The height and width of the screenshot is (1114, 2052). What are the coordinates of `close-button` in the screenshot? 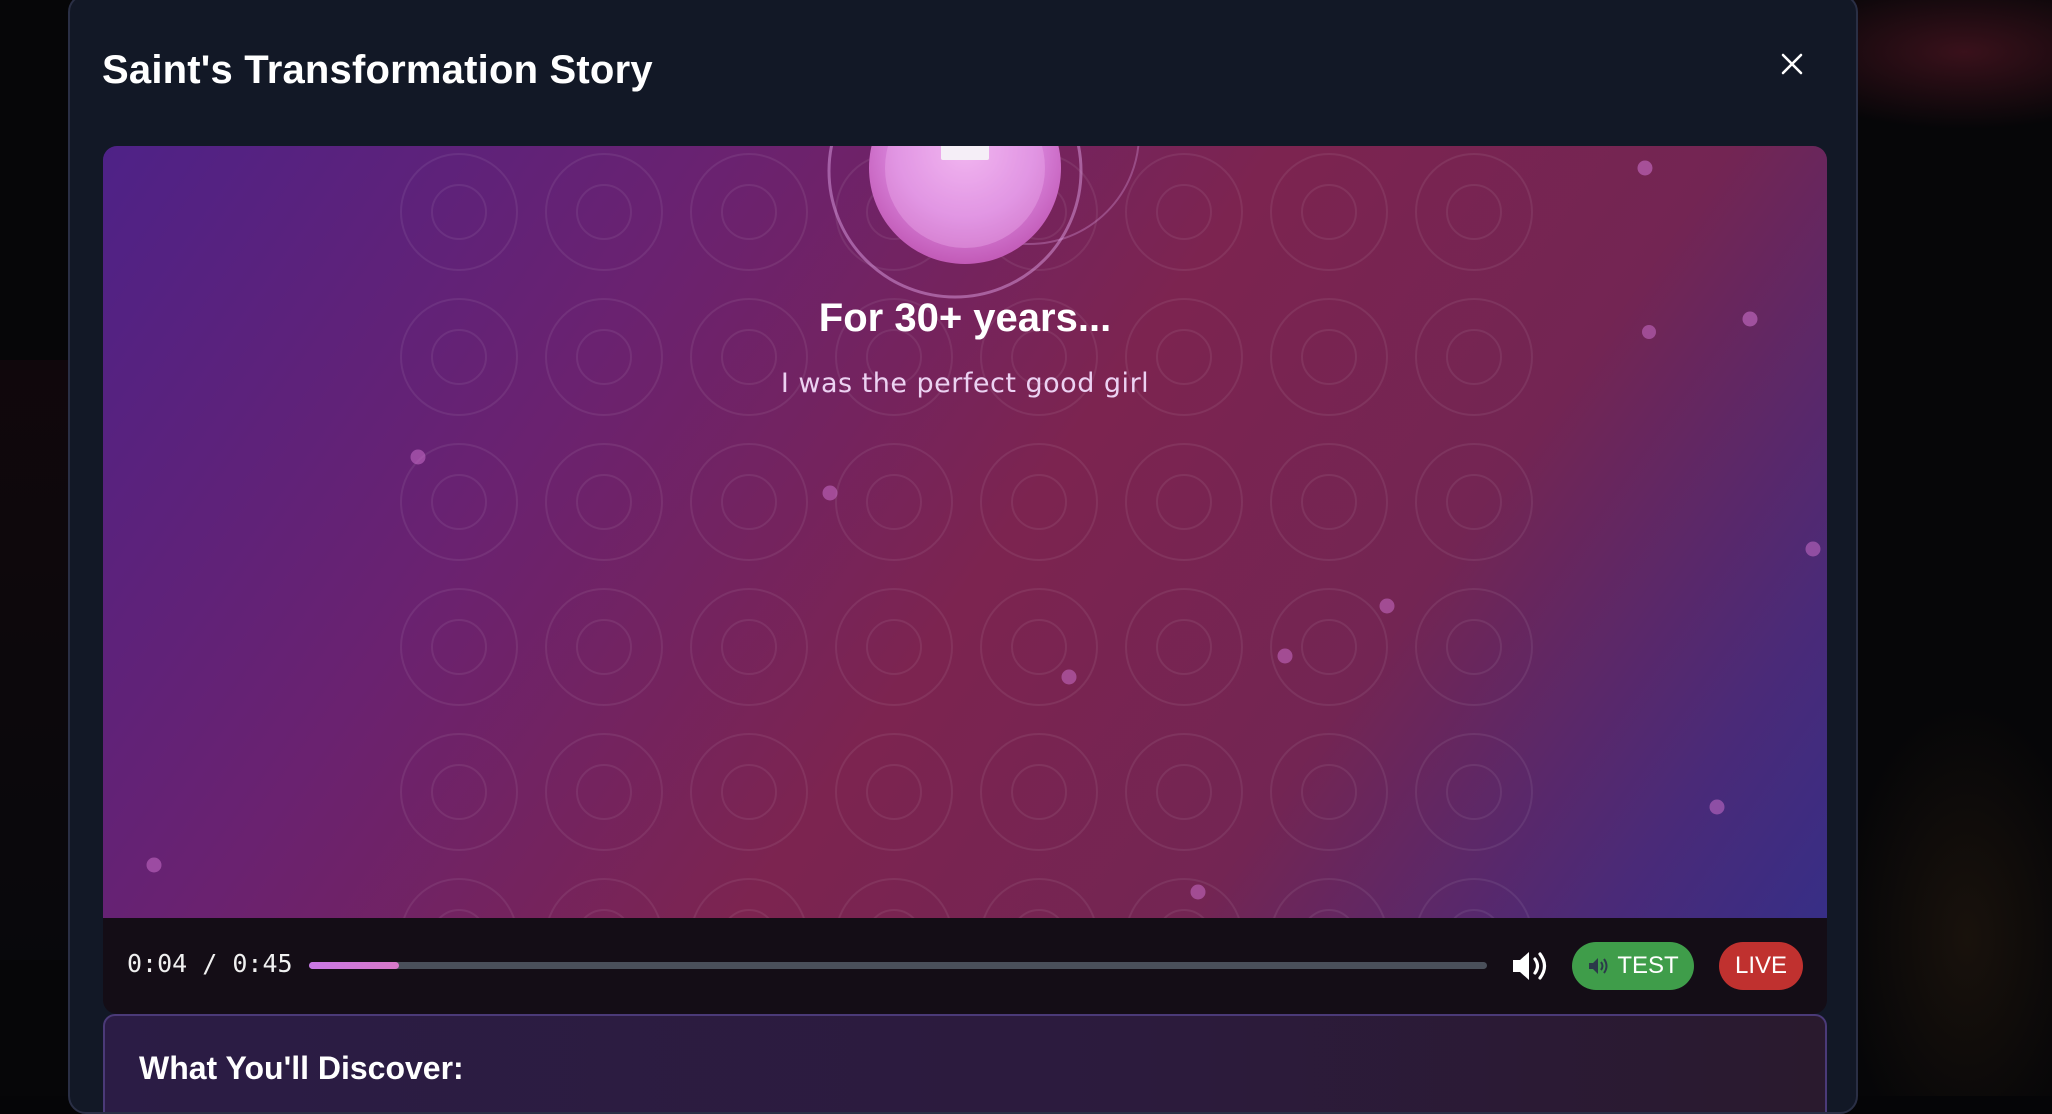 It's located at (1792, 64).